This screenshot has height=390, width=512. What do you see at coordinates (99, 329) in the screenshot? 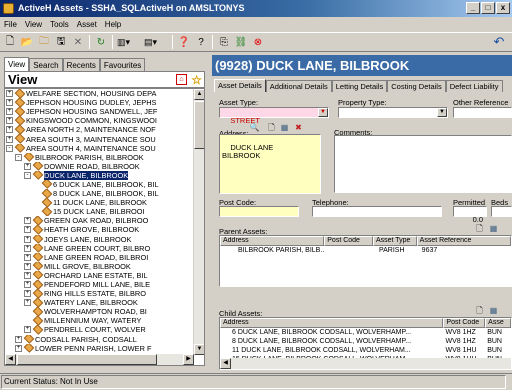
I see `tree-item: + PENDRELL COURT, WOLVER` at bounding box center [99, 329].